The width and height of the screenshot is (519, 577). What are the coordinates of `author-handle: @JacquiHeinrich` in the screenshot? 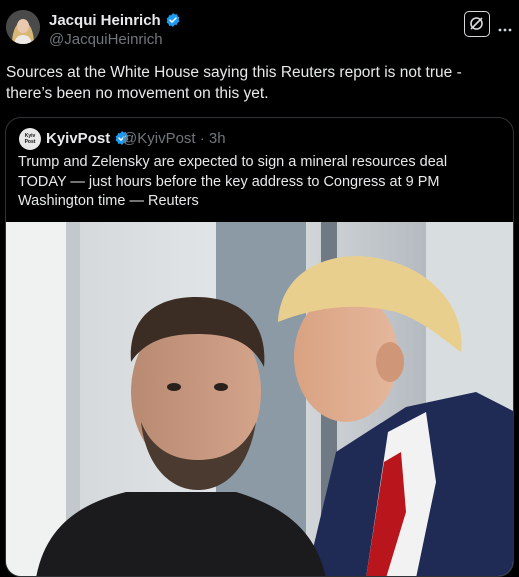 It's located at (106, 39).